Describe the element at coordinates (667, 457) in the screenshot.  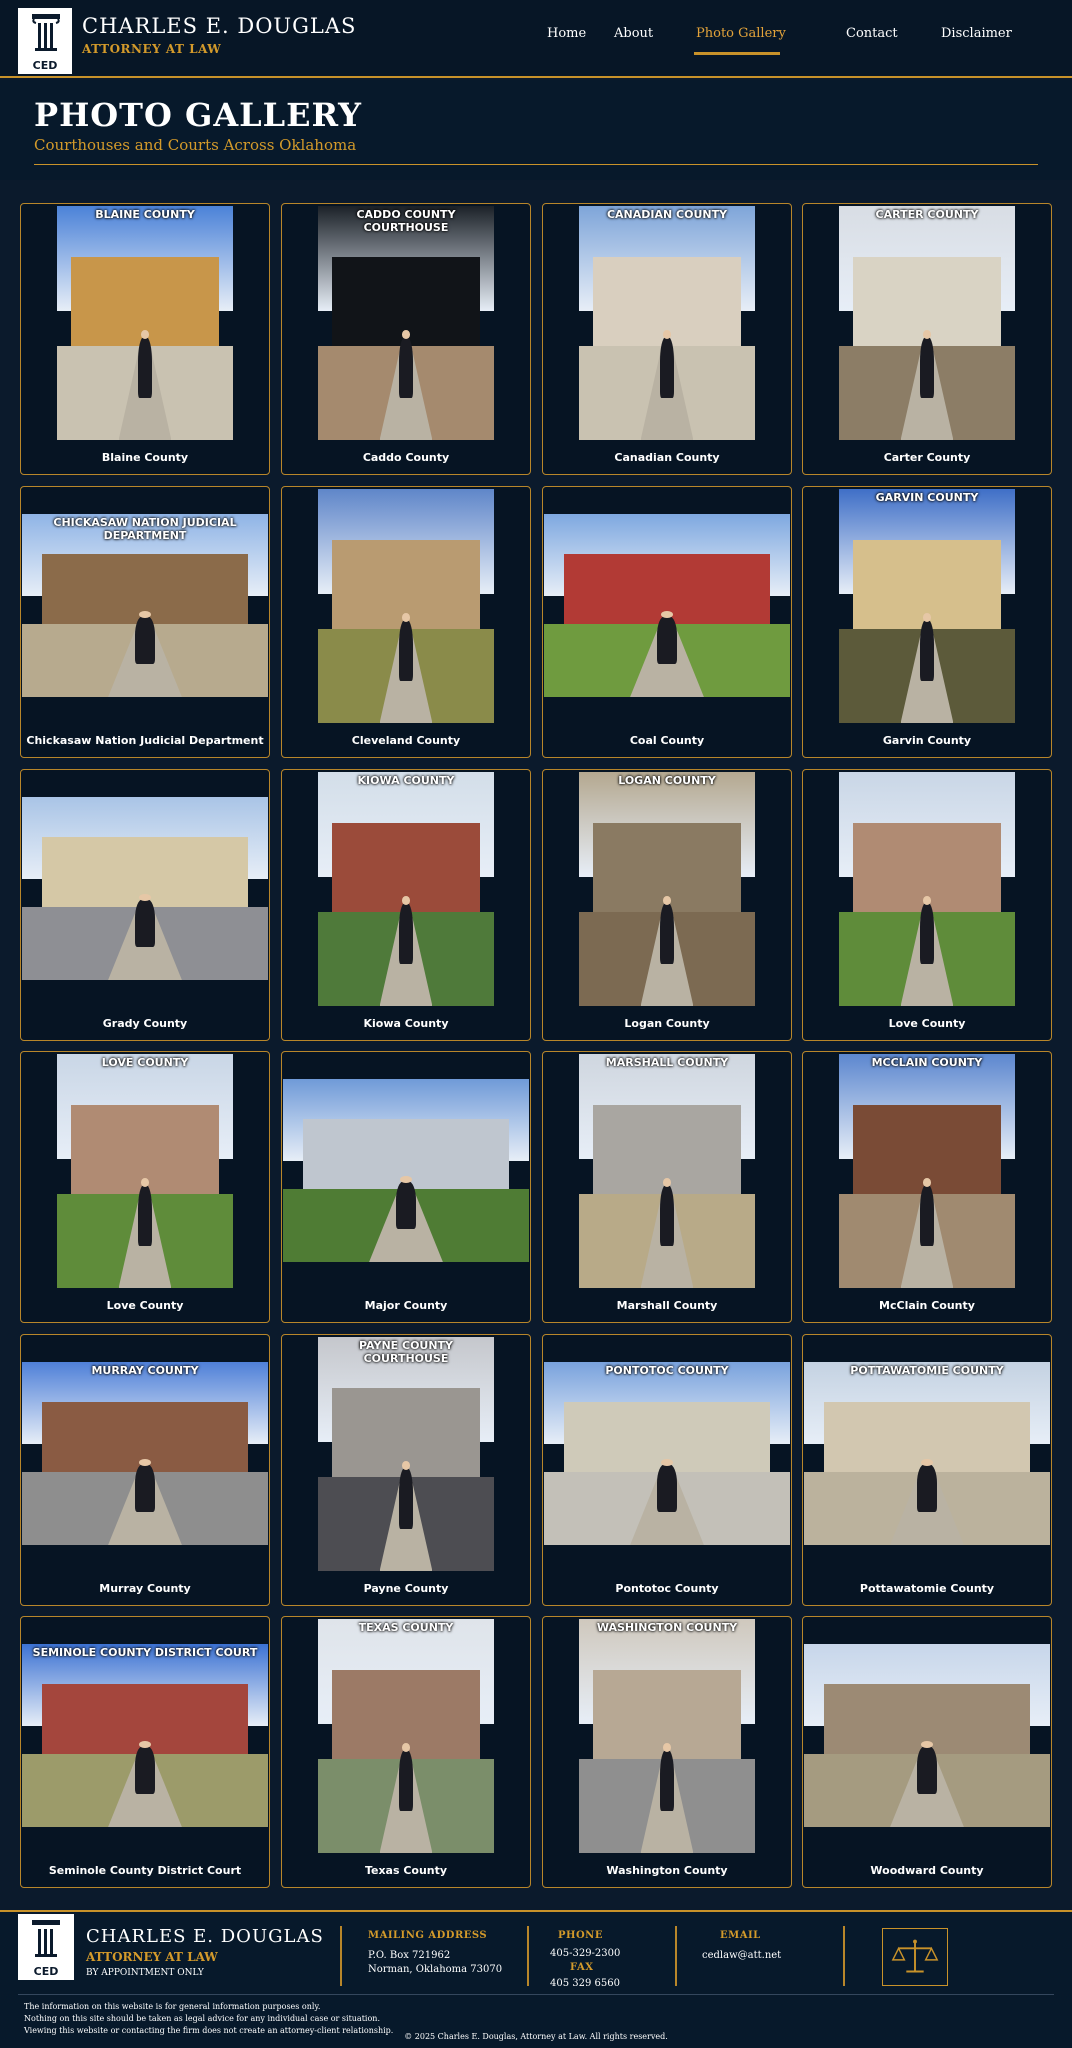
I see `gallery-caption: Canadian County` at that location.